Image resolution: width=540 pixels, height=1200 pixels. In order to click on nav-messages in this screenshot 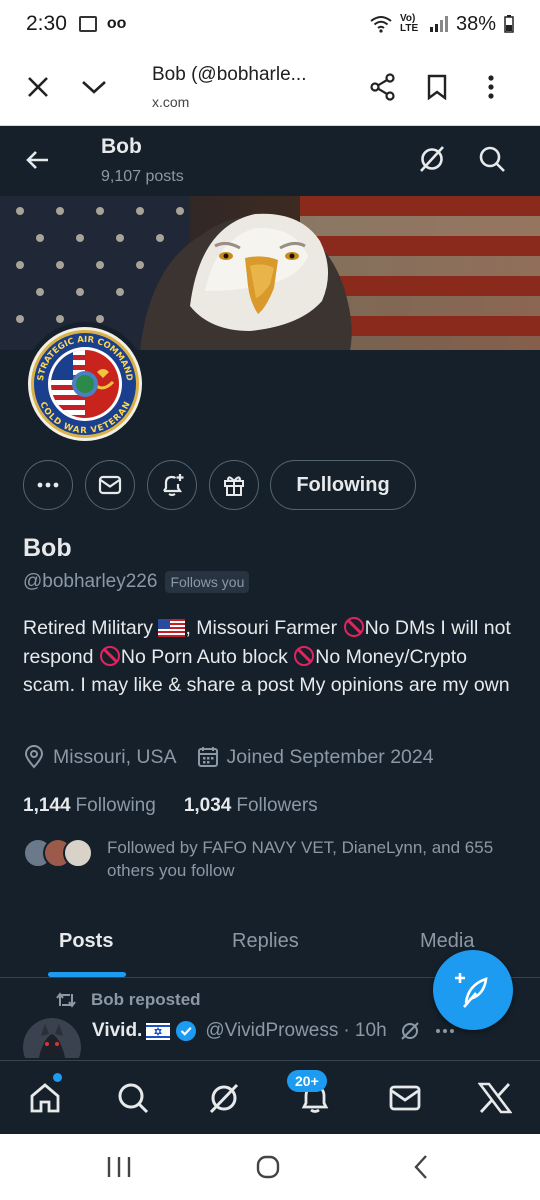, I will do `click(405, 1098)`.